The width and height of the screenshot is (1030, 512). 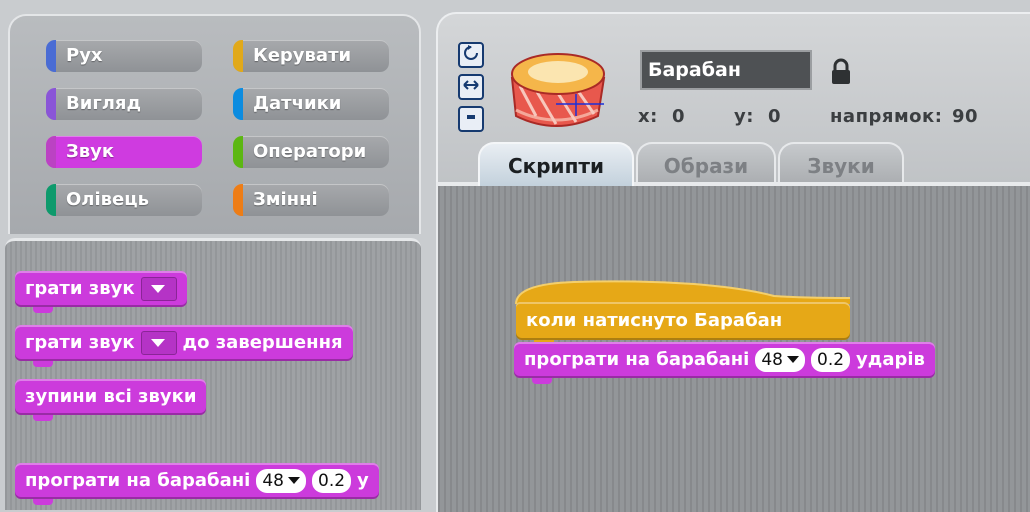 I want to click on category-pen: Олівець, so click(x=124, y=200).